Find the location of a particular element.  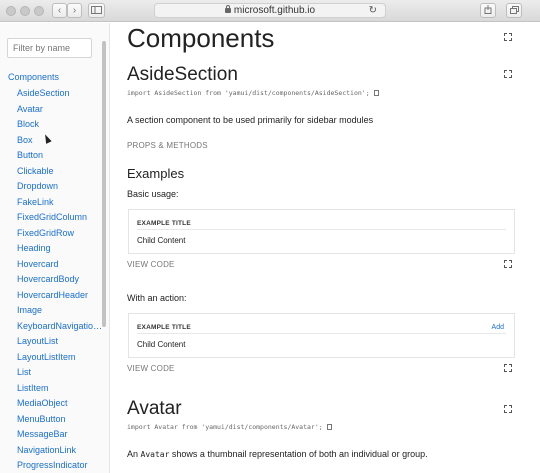

sidebar-item-heading: Heading is located at coordinates (60, 251).